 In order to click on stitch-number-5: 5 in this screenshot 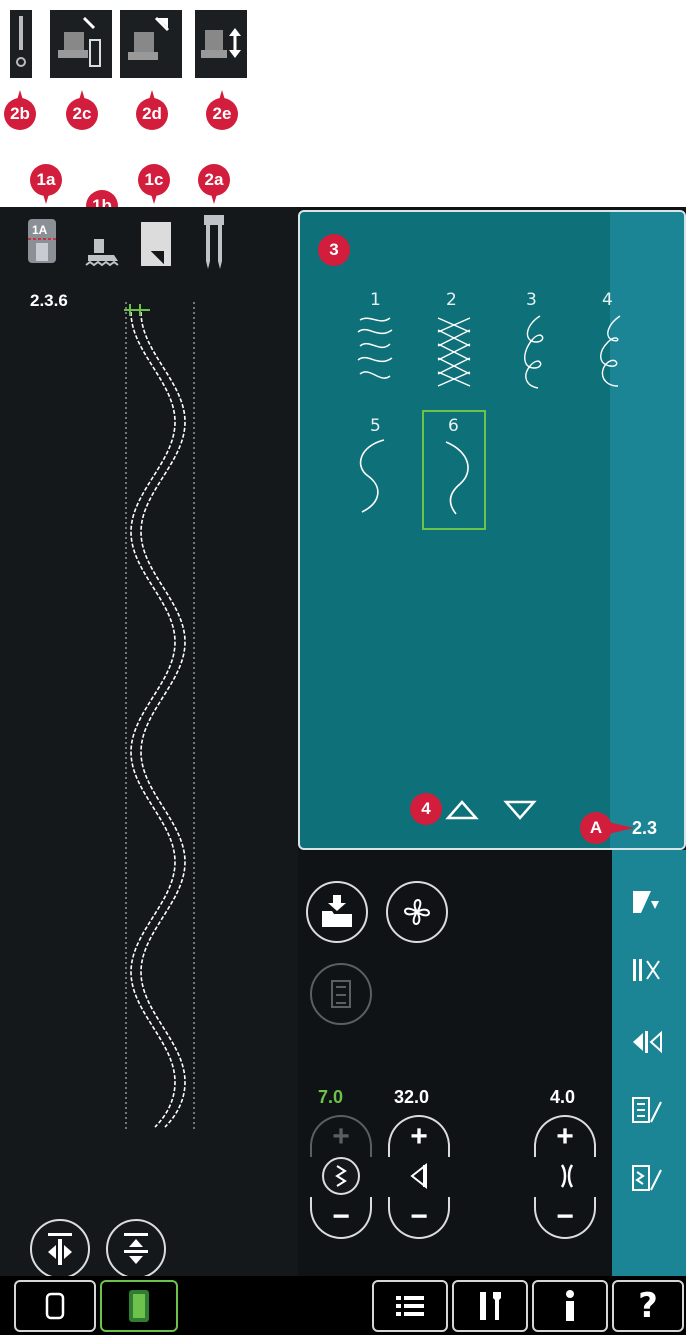, I will do `click(375, 426)`.